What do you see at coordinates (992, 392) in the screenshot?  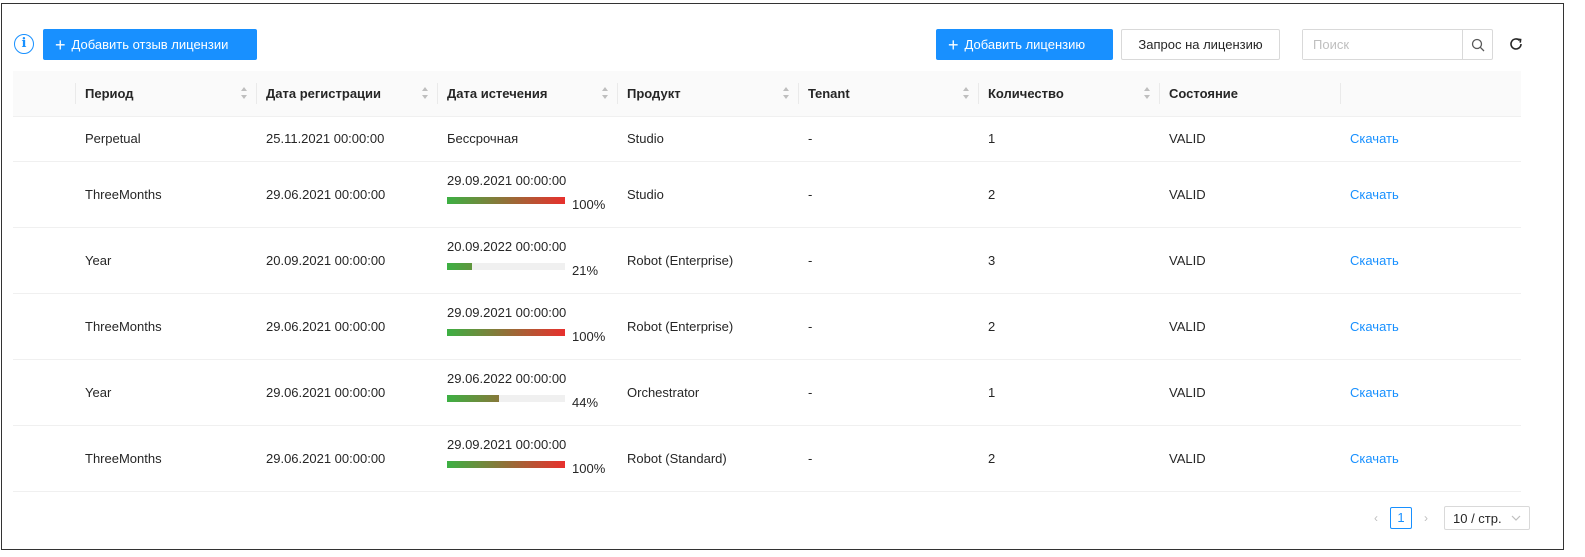 I see `quantity-cell: 1` at bounding box center [992, 392].